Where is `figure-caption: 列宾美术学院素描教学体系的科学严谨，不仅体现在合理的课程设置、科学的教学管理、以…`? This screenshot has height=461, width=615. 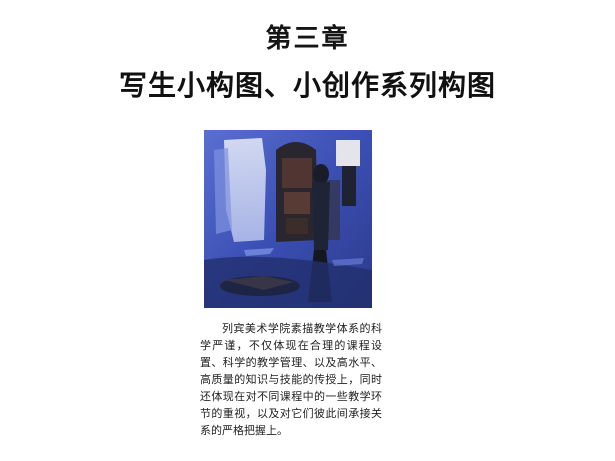 figure-caption: 列宾美术学院素描教学体系的科学严谨，不仅体现在合理的课程设置、科学的教学管理、以… is located at coordinates (291, 379).